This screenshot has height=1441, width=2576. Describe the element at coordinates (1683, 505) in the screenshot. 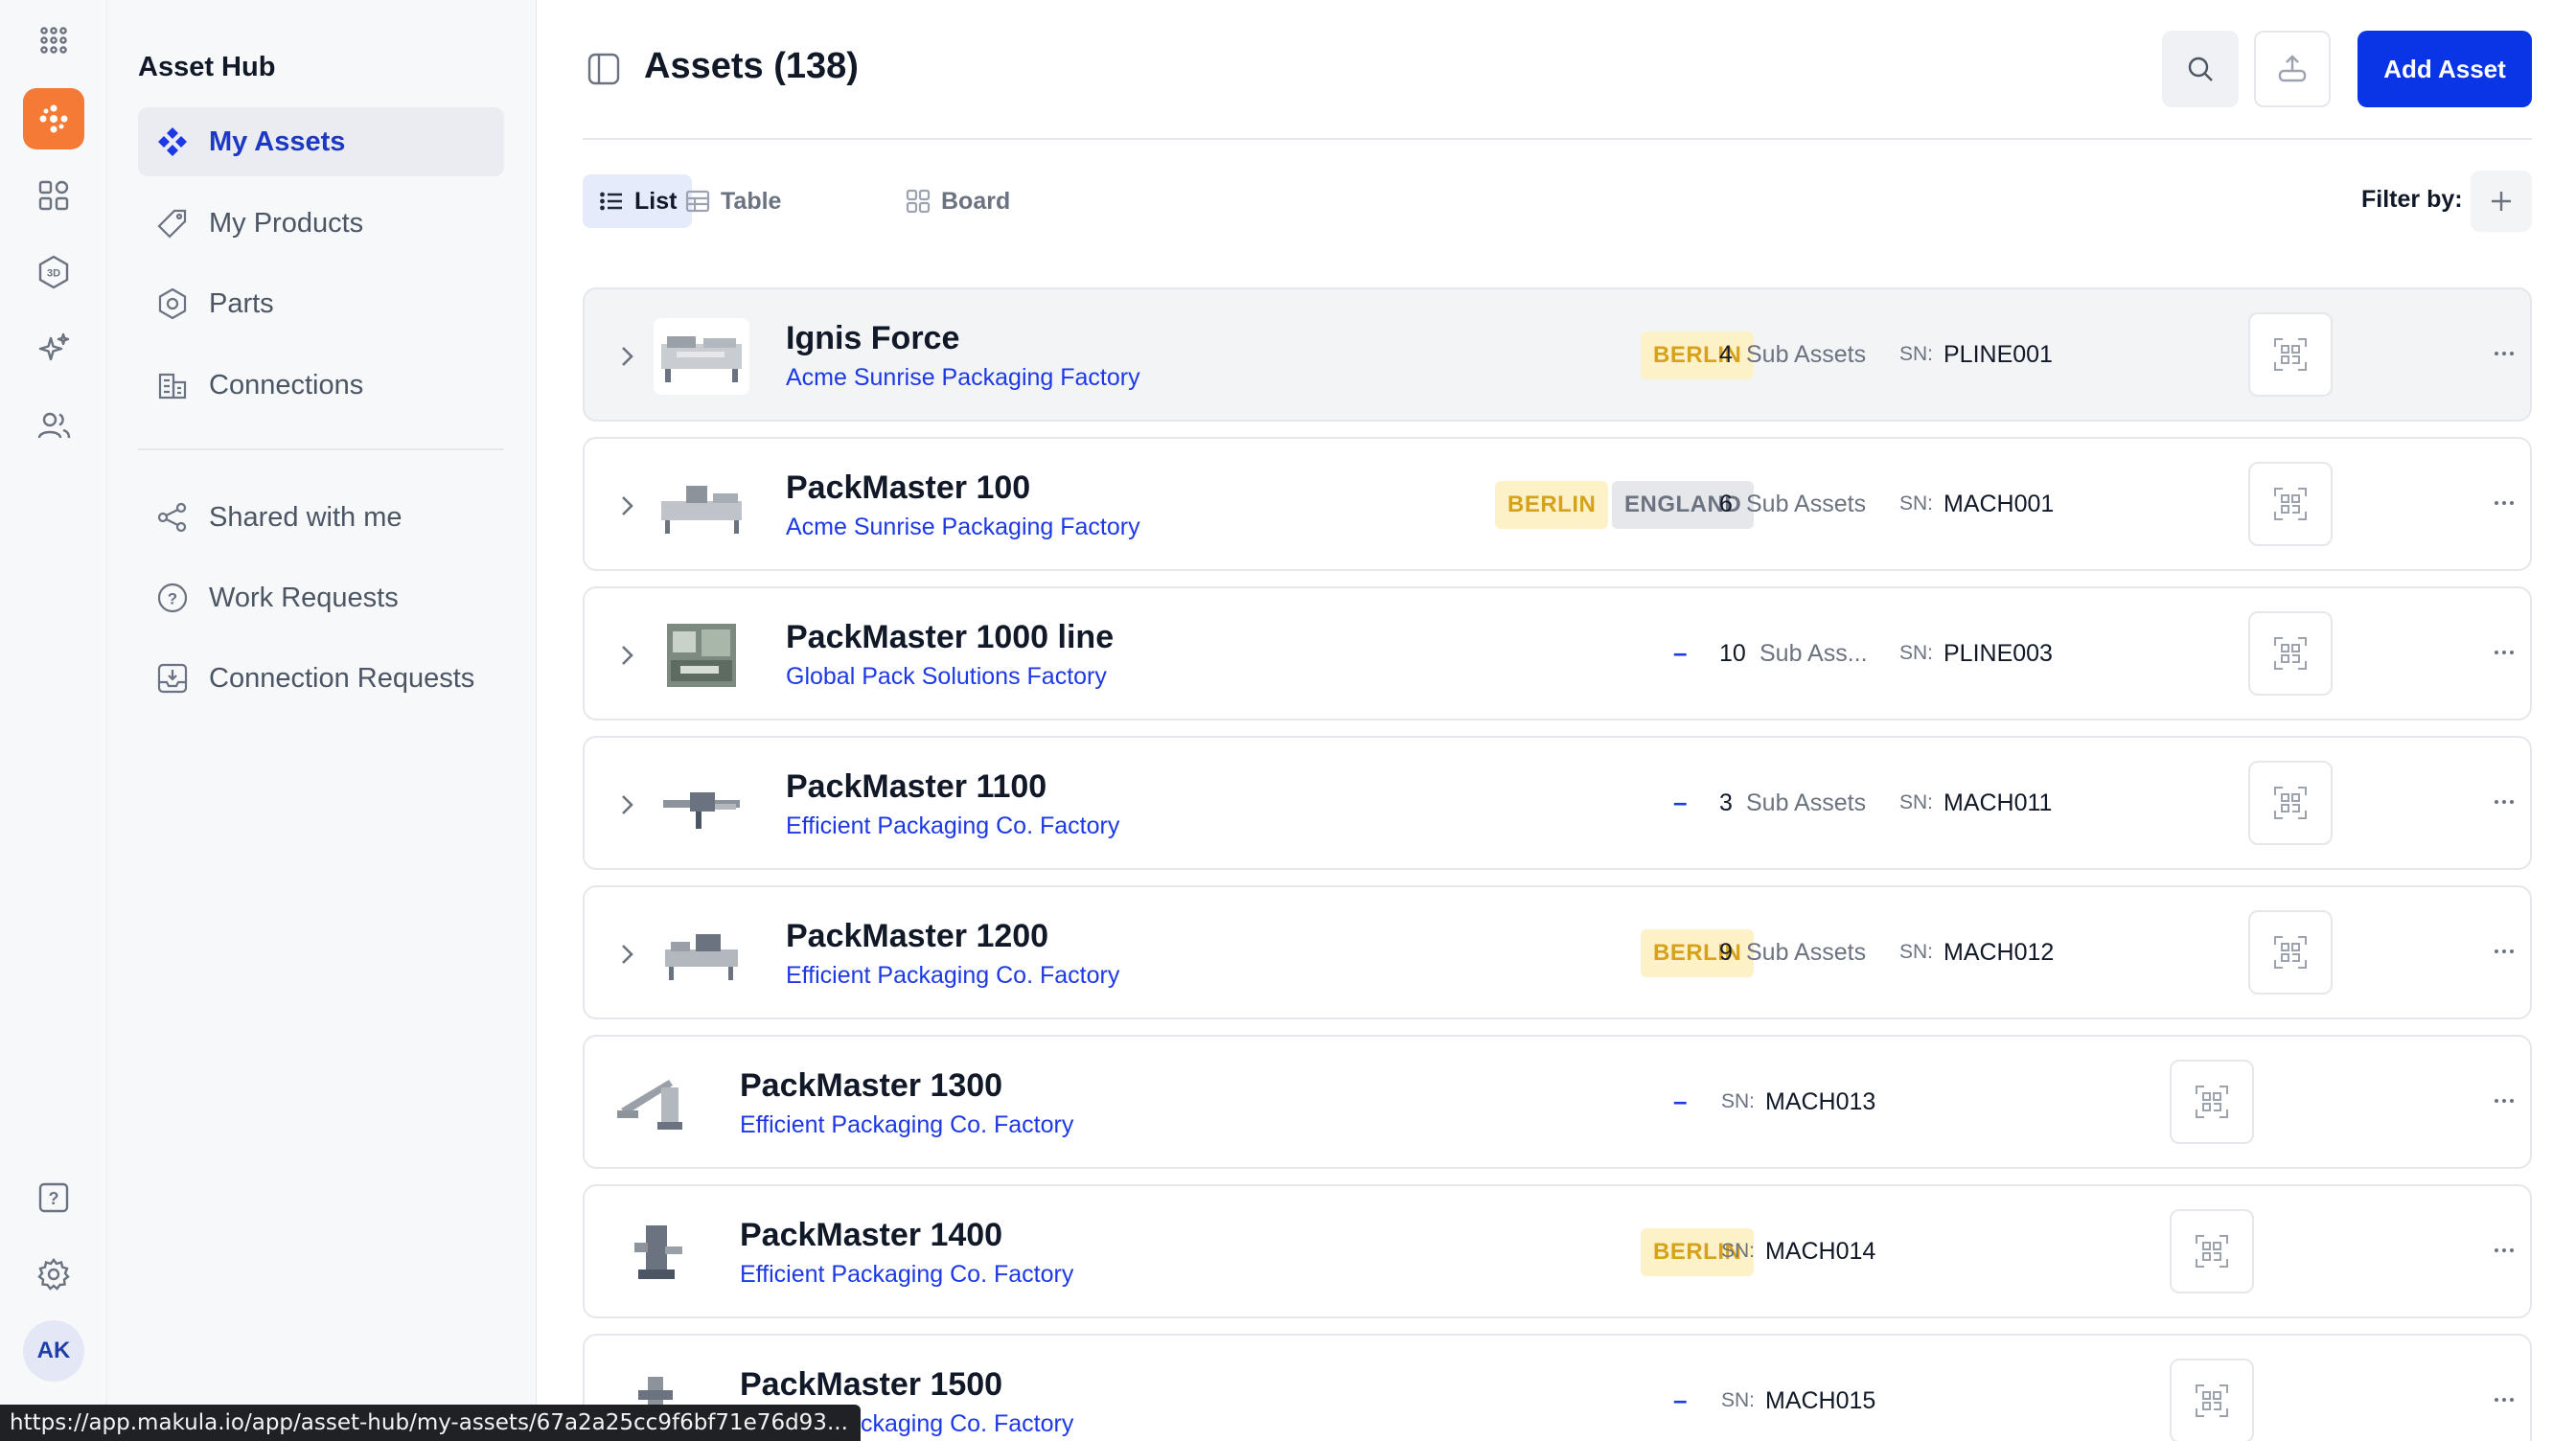

I see `location-badge: ENGLAND` at that location.